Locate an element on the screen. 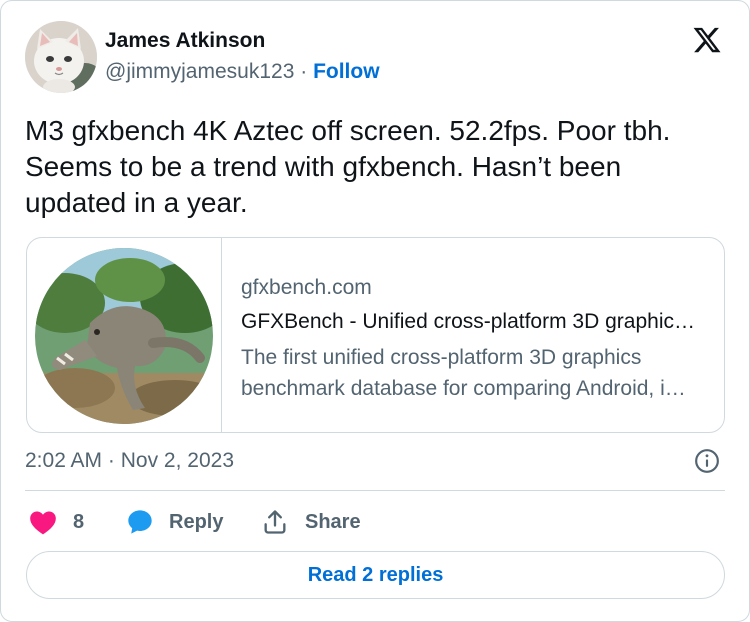 The image size is (750, 622). link-thumbnail is located at coordinates (124, 336).